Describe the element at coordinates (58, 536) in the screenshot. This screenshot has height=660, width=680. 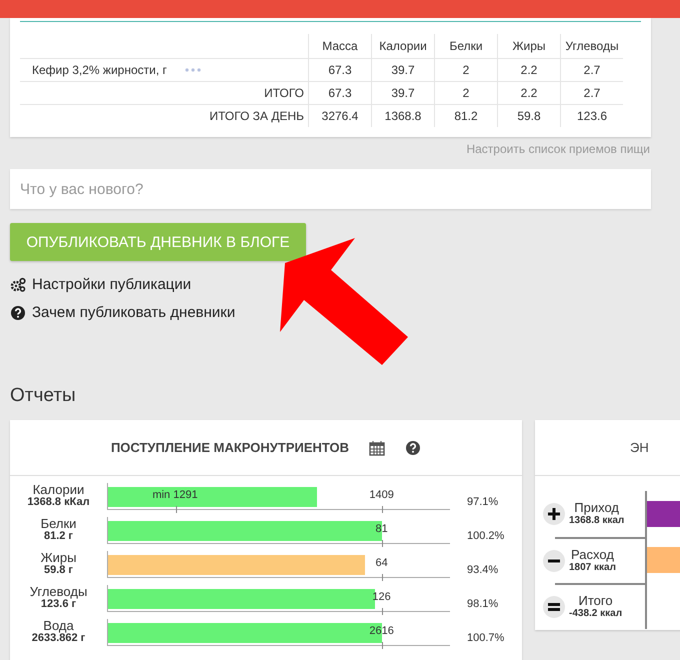
I see `nutrient-amount: 81.2 г` at that location.